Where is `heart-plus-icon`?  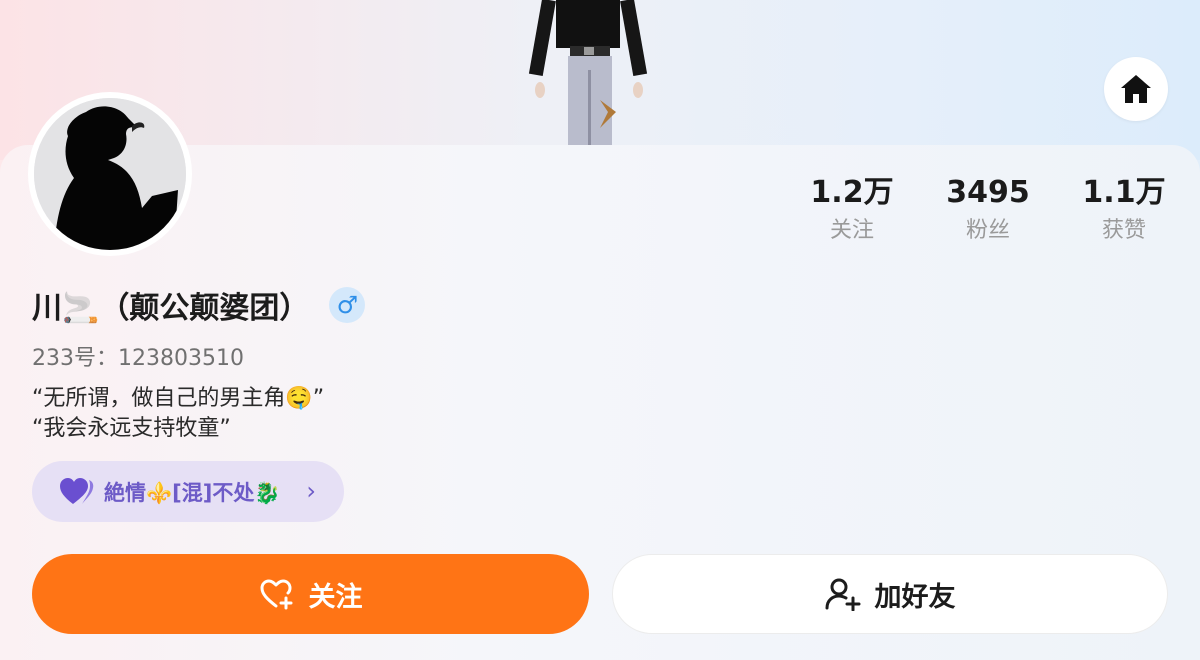 heart-plus-icon is located at coordinates (276, 594).